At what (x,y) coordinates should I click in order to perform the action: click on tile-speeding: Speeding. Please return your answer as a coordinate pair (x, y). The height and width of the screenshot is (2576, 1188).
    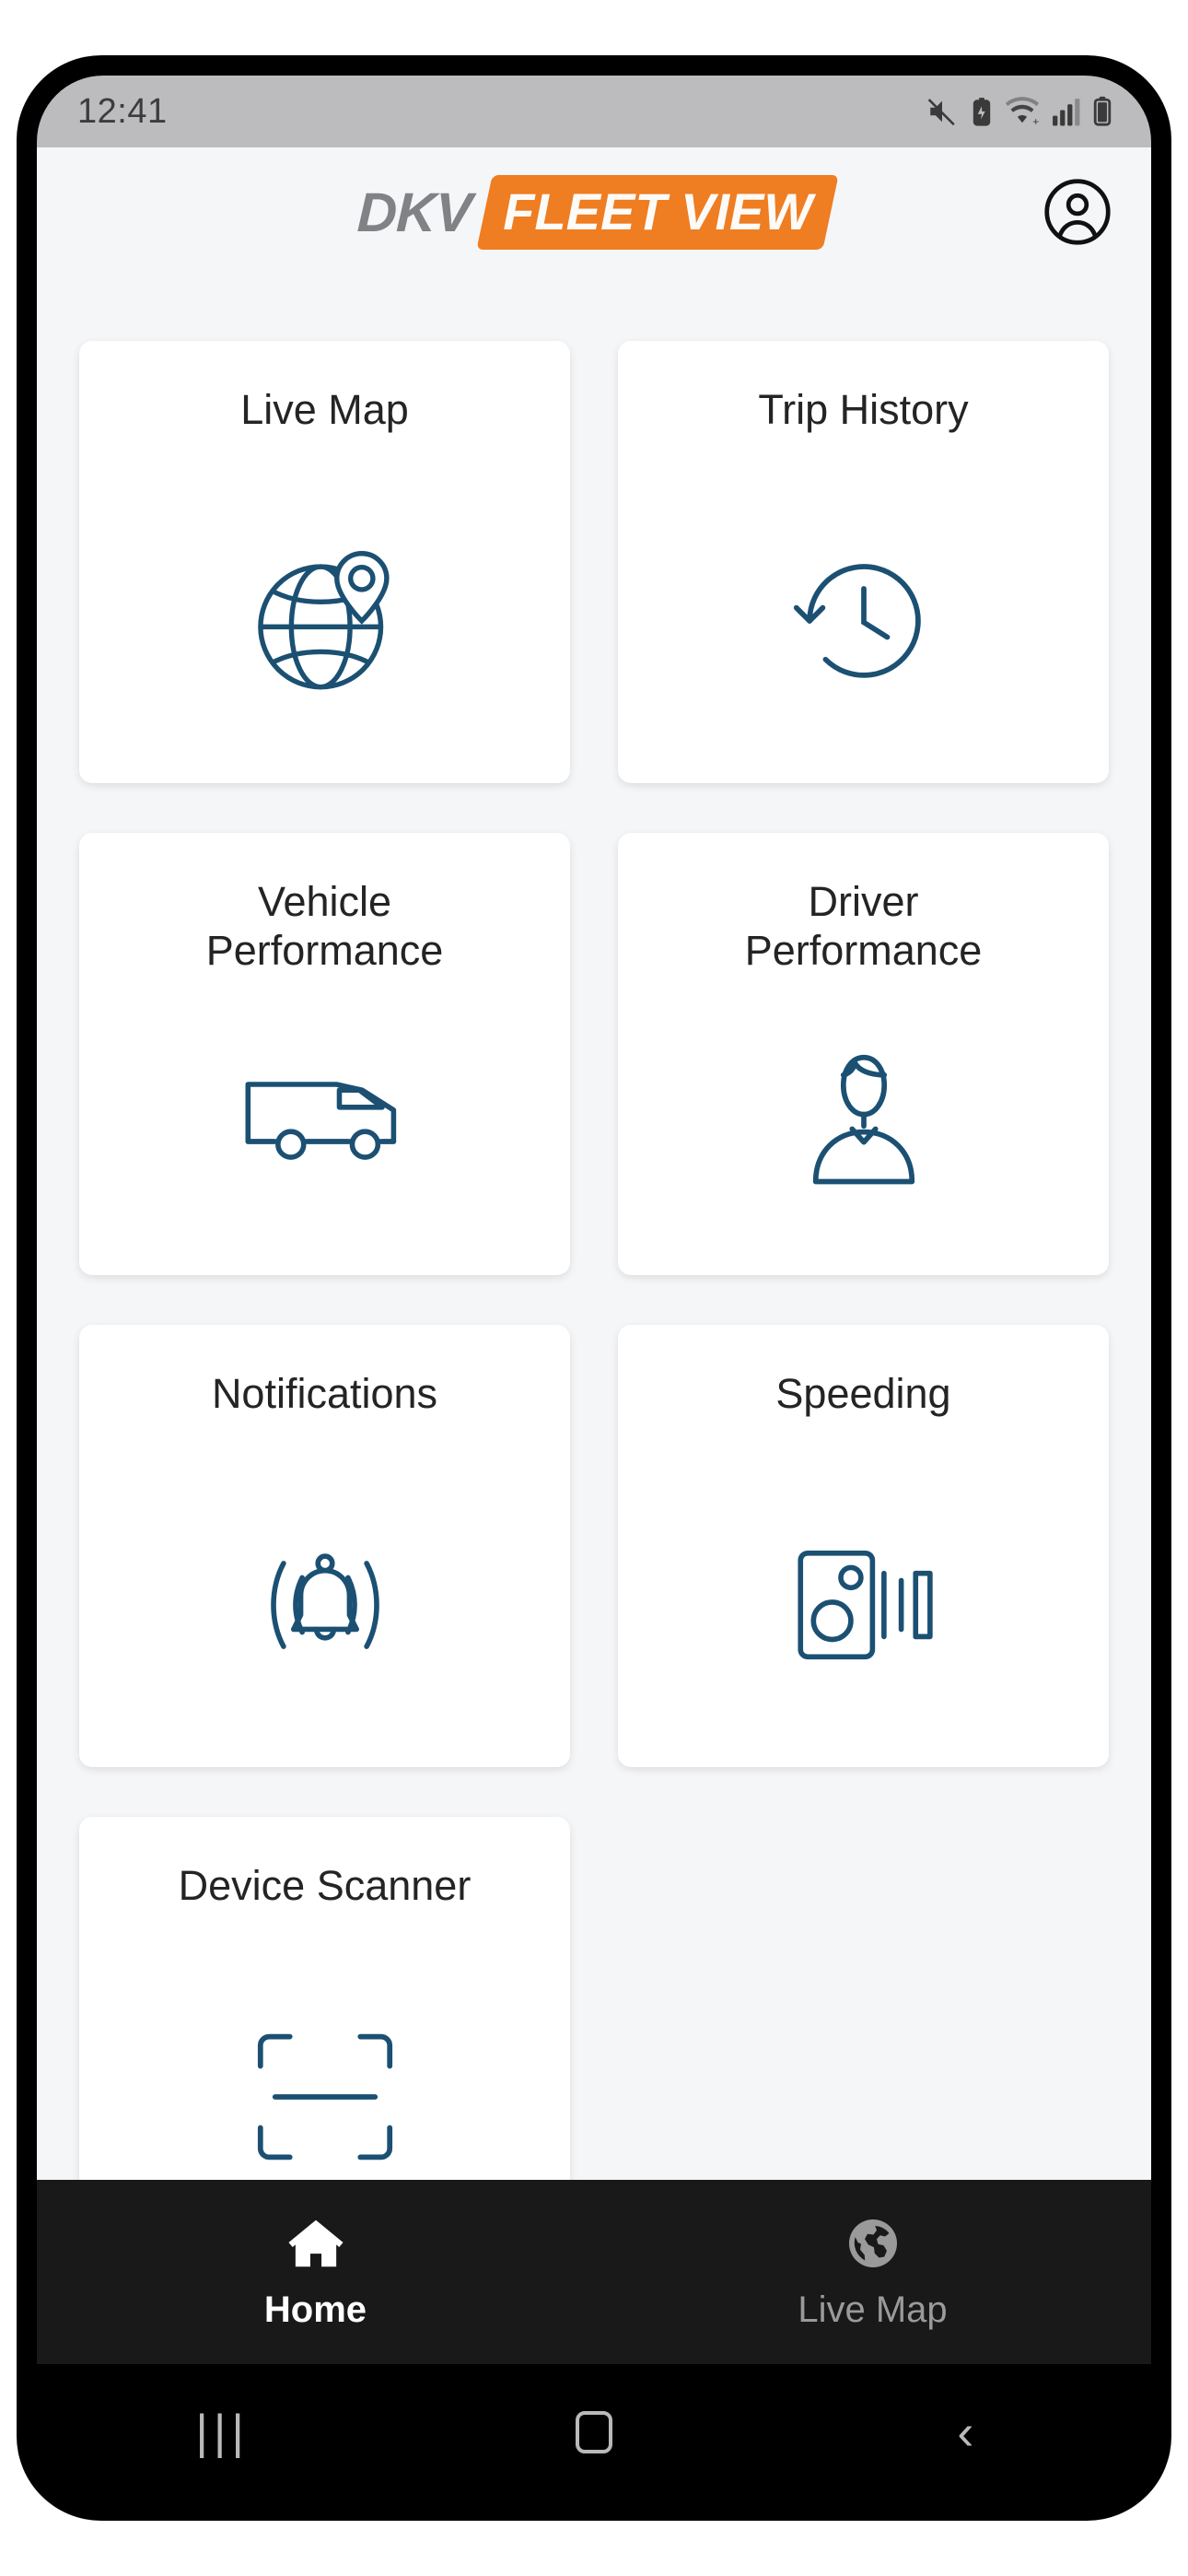
    Looking at the image, I should click on (863, 1546).